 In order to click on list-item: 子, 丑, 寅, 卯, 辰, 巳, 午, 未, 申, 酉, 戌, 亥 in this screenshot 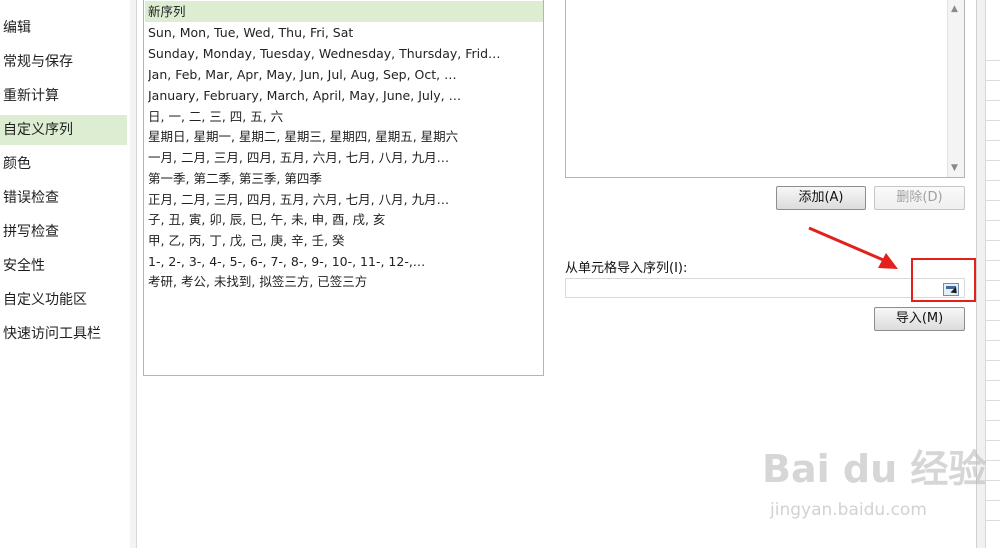, I will do `click(344, 219)`.